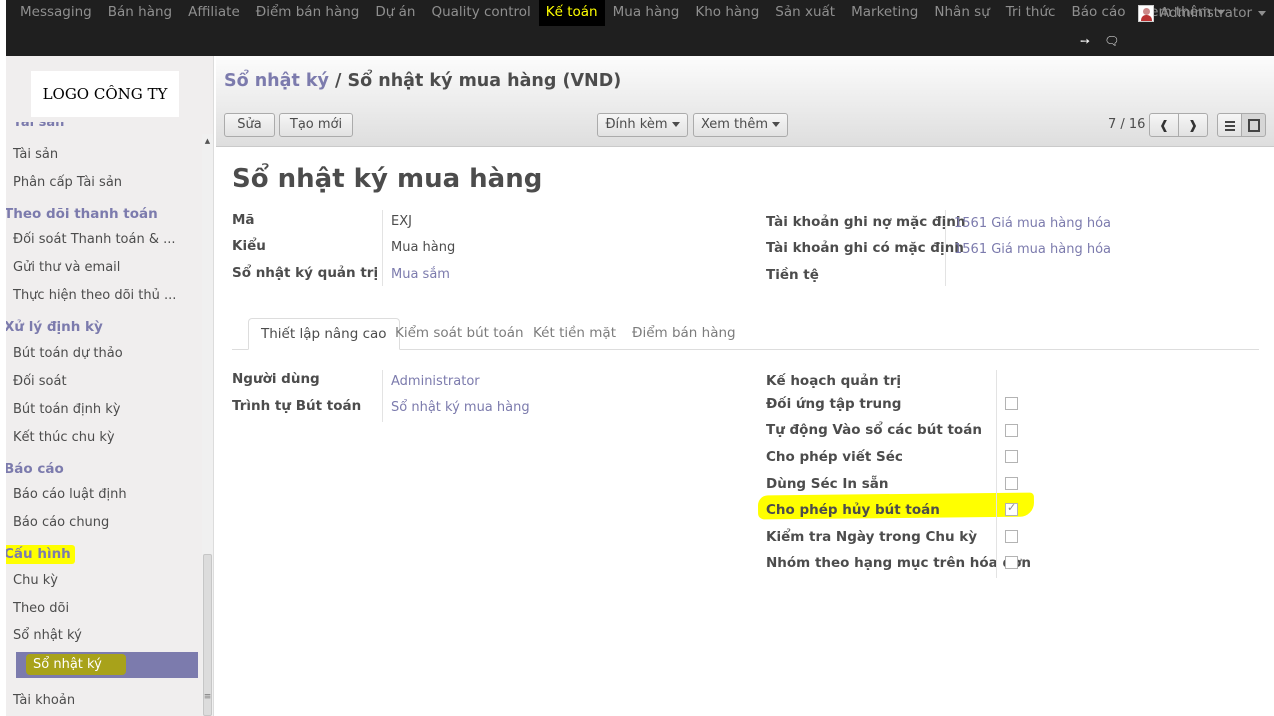  I want to click on sidebar-item-draft-entries: Bút toán dự thảo, so click(68, 353).